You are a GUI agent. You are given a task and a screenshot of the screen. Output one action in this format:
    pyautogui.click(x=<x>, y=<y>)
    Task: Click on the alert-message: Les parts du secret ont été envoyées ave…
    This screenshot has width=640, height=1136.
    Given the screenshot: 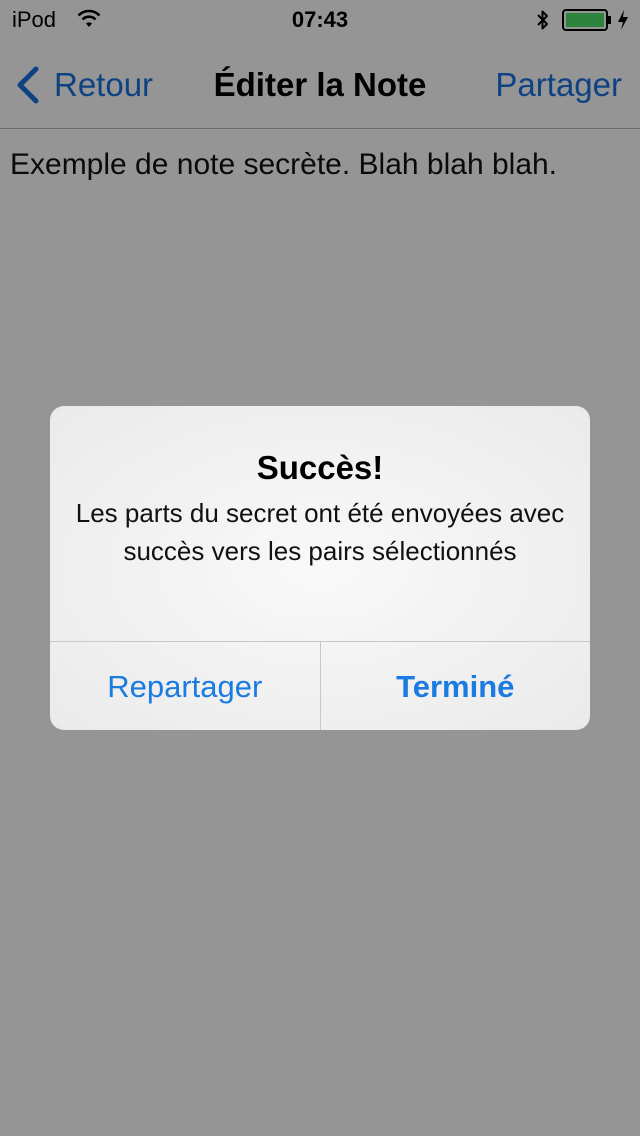 What is the action you would take?
    pyautogui.click(x=320, y=532)
    